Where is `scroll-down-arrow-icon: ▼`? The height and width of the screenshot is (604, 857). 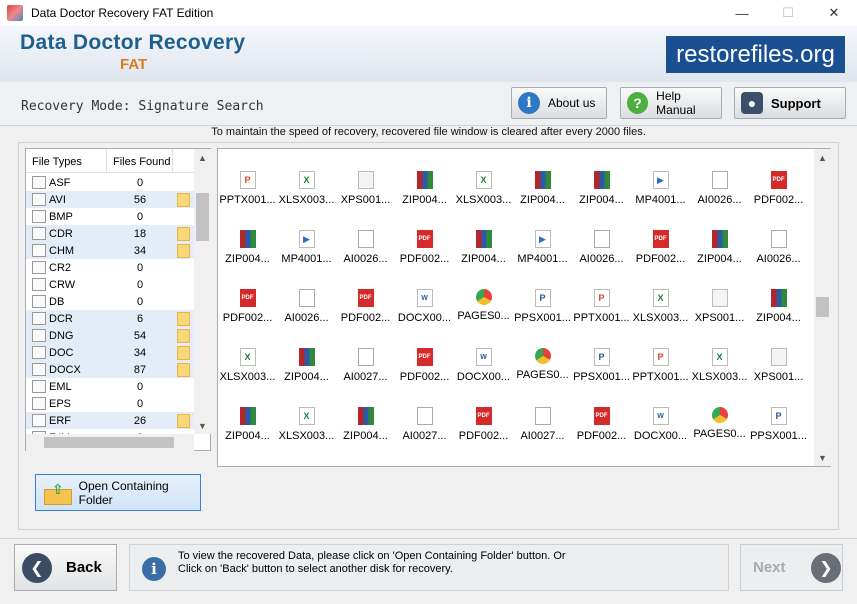
scroll-down-arrow-icon: ▼ is located at coordinates (202, 425).